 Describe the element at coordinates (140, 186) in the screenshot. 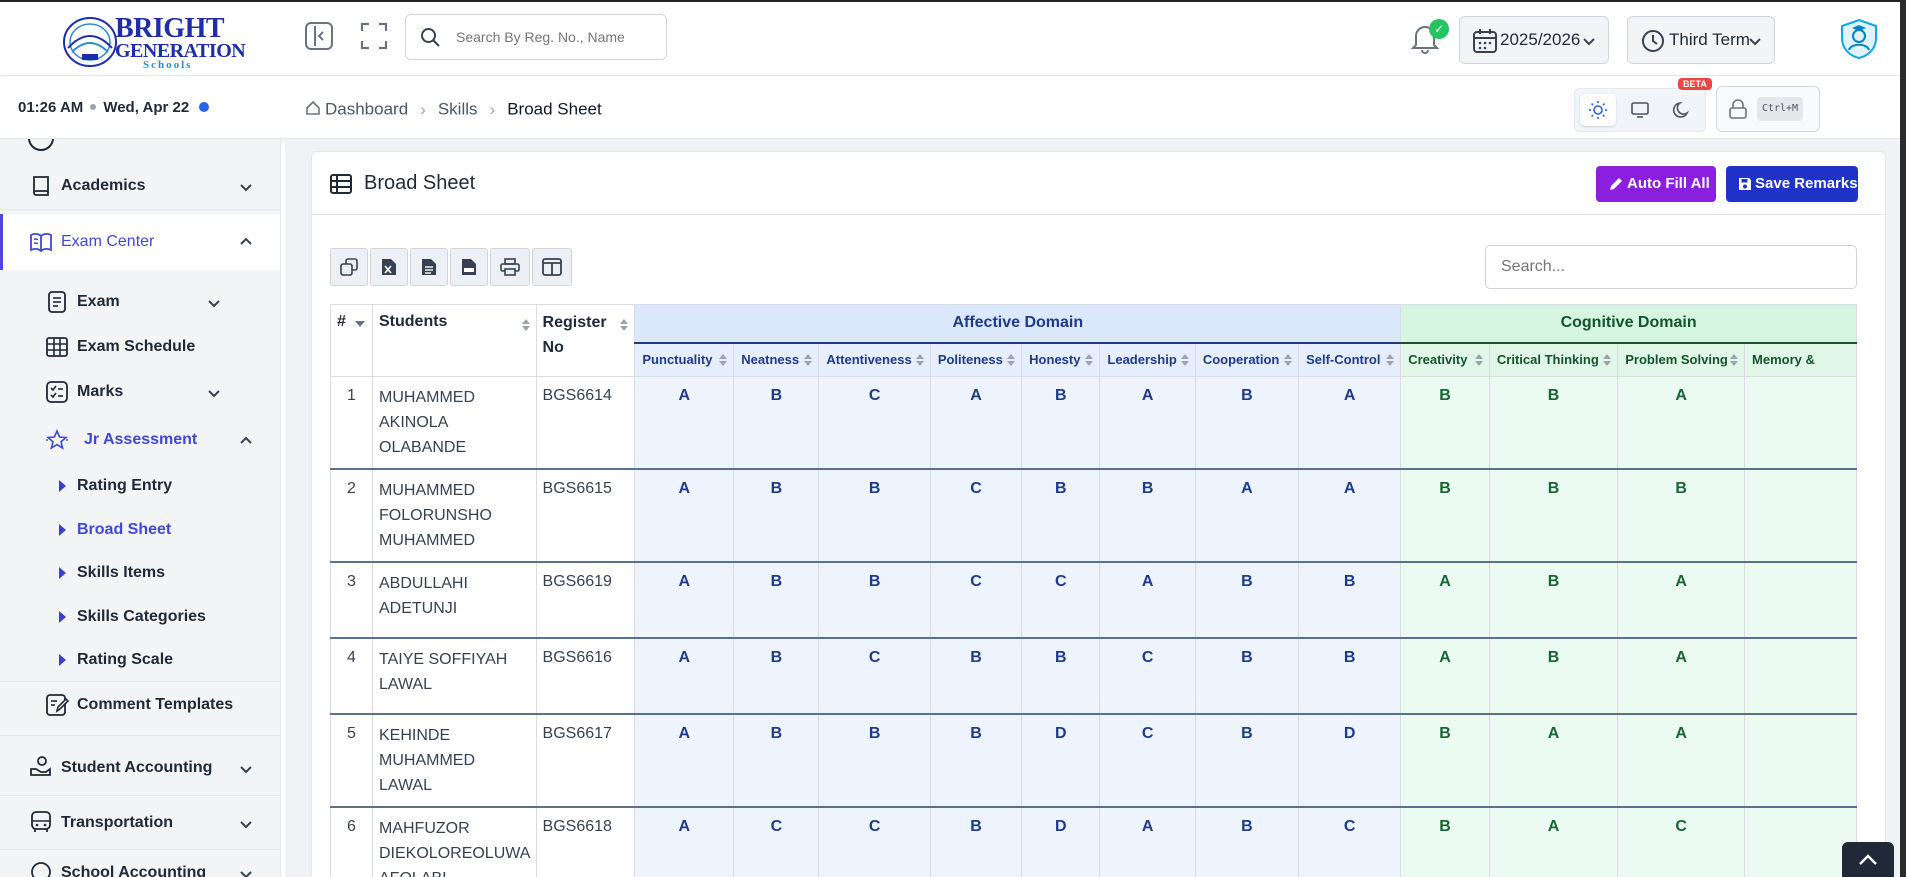

I see `sidebar-item-academics: Academics` at that location.